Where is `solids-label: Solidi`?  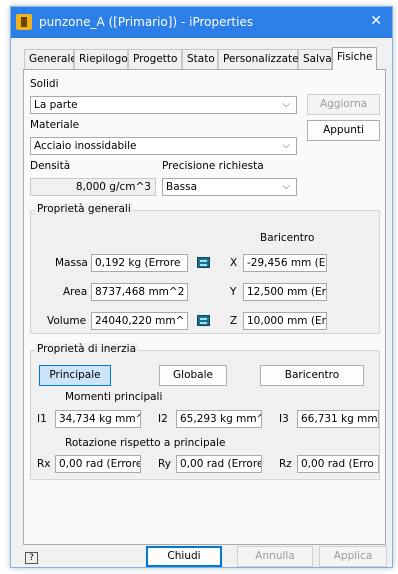 solids-label: Solidi is located at coordinates (44, 84).